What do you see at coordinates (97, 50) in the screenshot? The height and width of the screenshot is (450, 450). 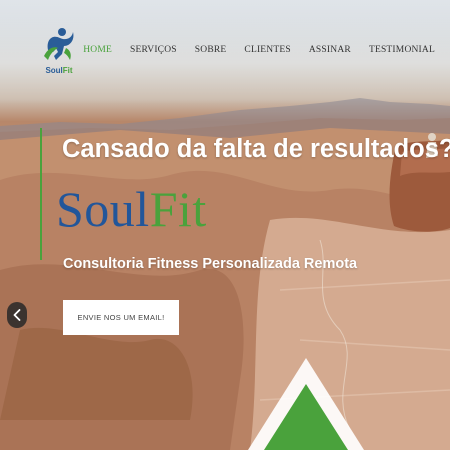 I see `nav-item-home: HOME` at bounding box center [97, 50].